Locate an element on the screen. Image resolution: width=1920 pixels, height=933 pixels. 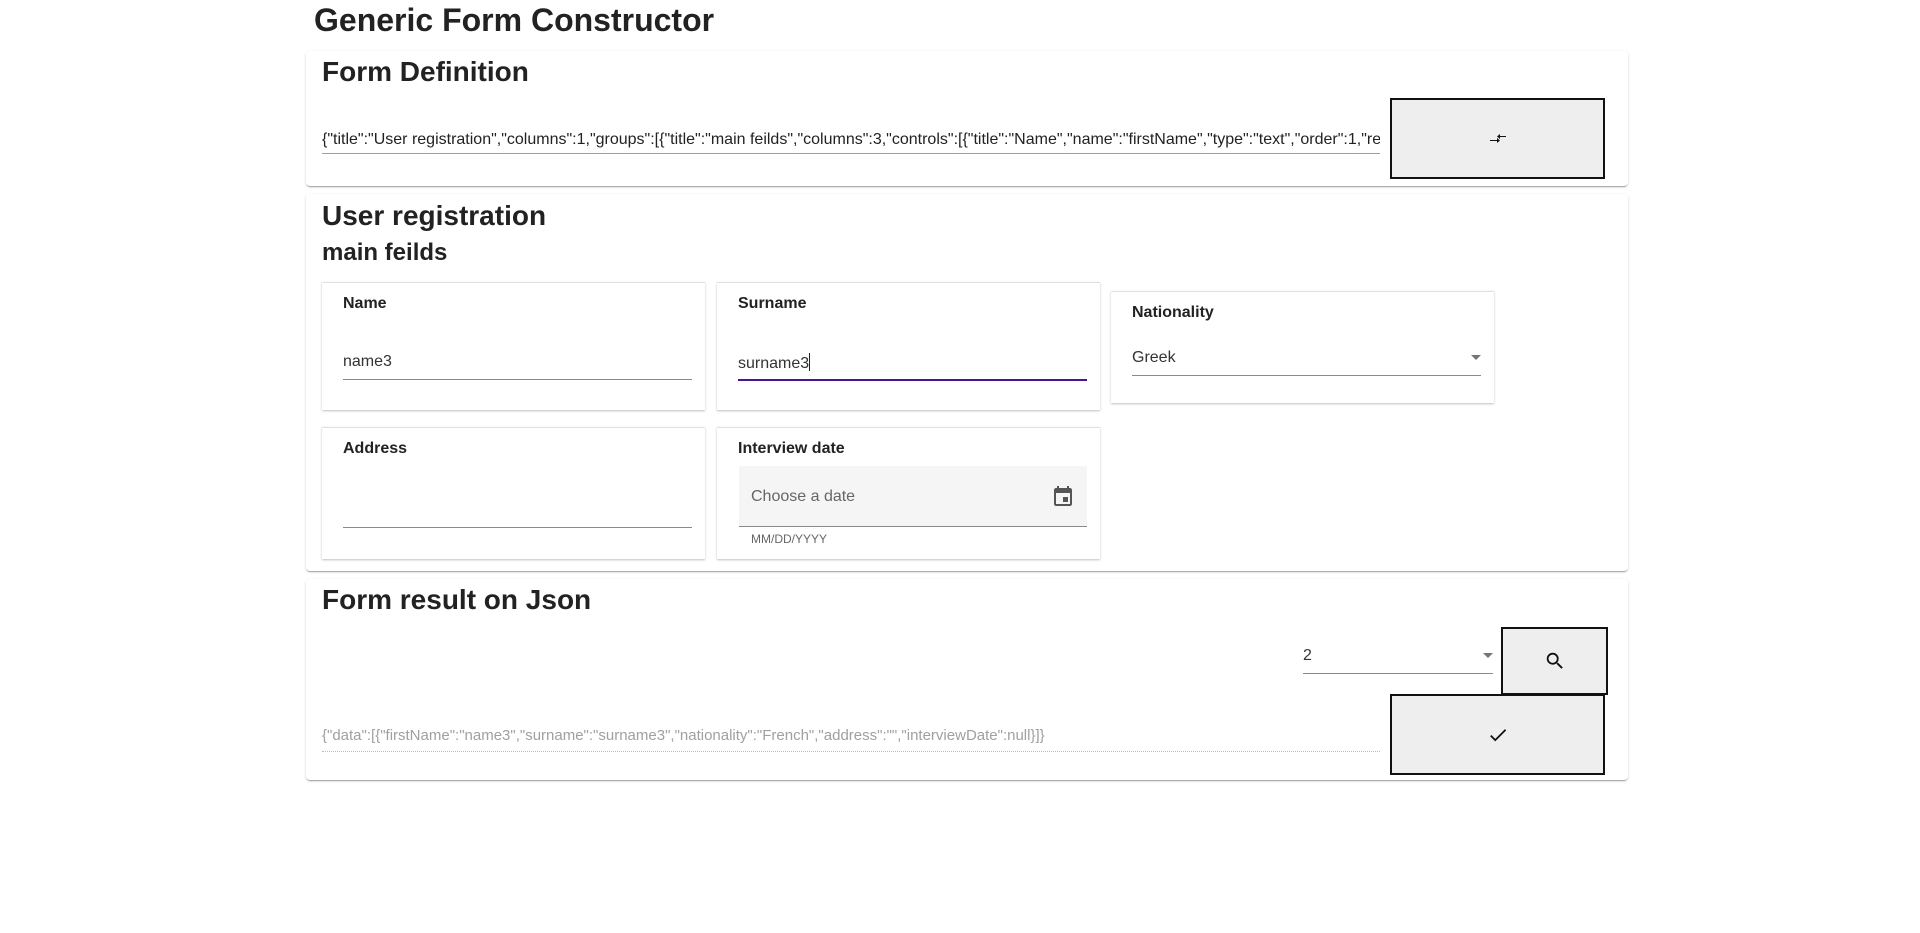
form-result-title: Form result on Json is located at coordinates (457, 599).